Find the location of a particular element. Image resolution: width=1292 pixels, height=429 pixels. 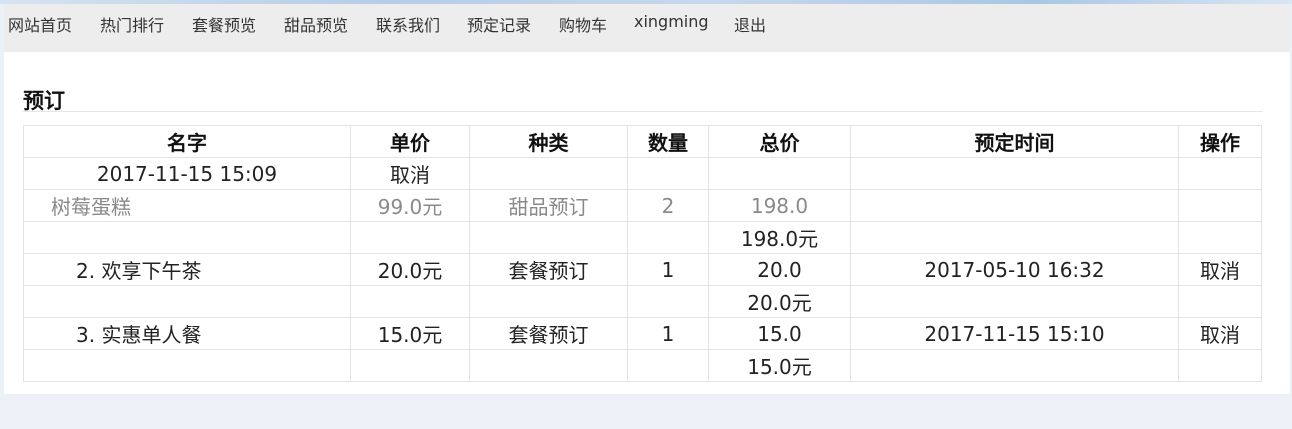

nav-cart: 购物车 is located at coordinates (583, 24).